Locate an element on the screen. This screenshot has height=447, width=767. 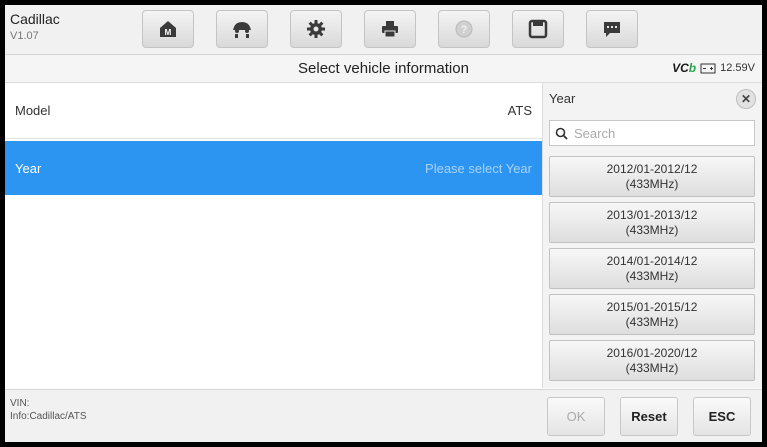
vin-label: VIN: is located at coordinates (20, 403).